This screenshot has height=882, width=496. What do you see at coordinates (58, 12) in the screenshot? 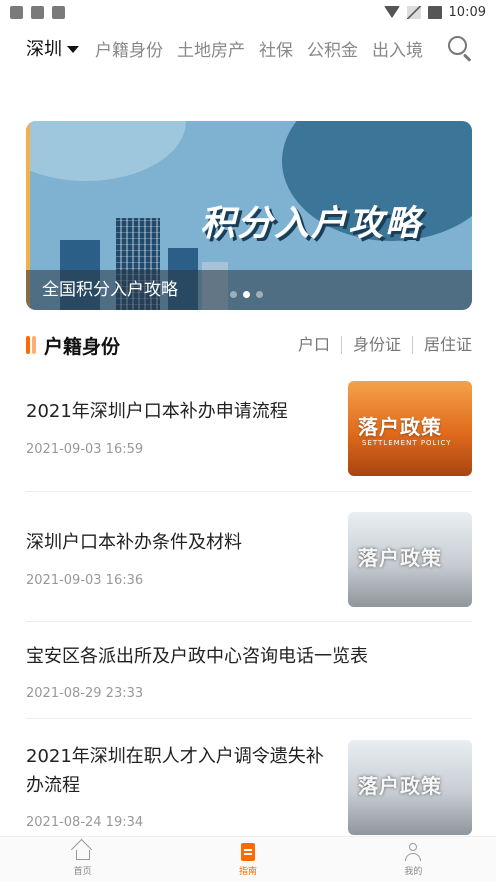
I see `message-icon` at bounding box center [58, 12].